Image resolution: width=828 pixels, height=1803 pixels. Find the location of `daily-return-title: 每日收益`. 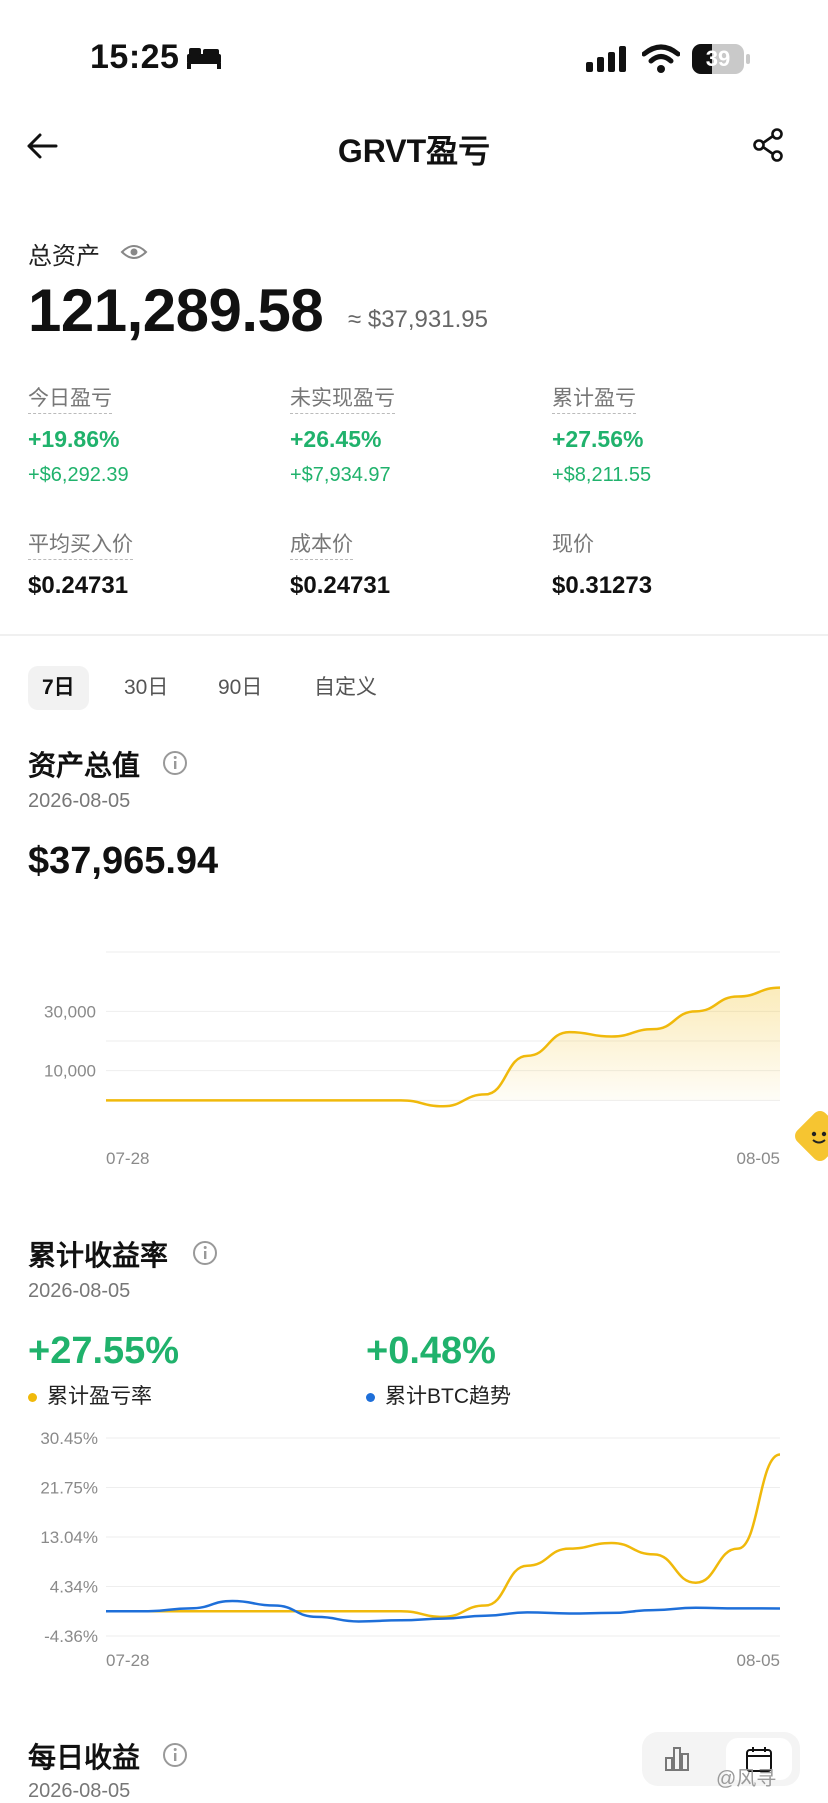

daily-return-title: 每日收益 is located at coordinates (84, 1757).